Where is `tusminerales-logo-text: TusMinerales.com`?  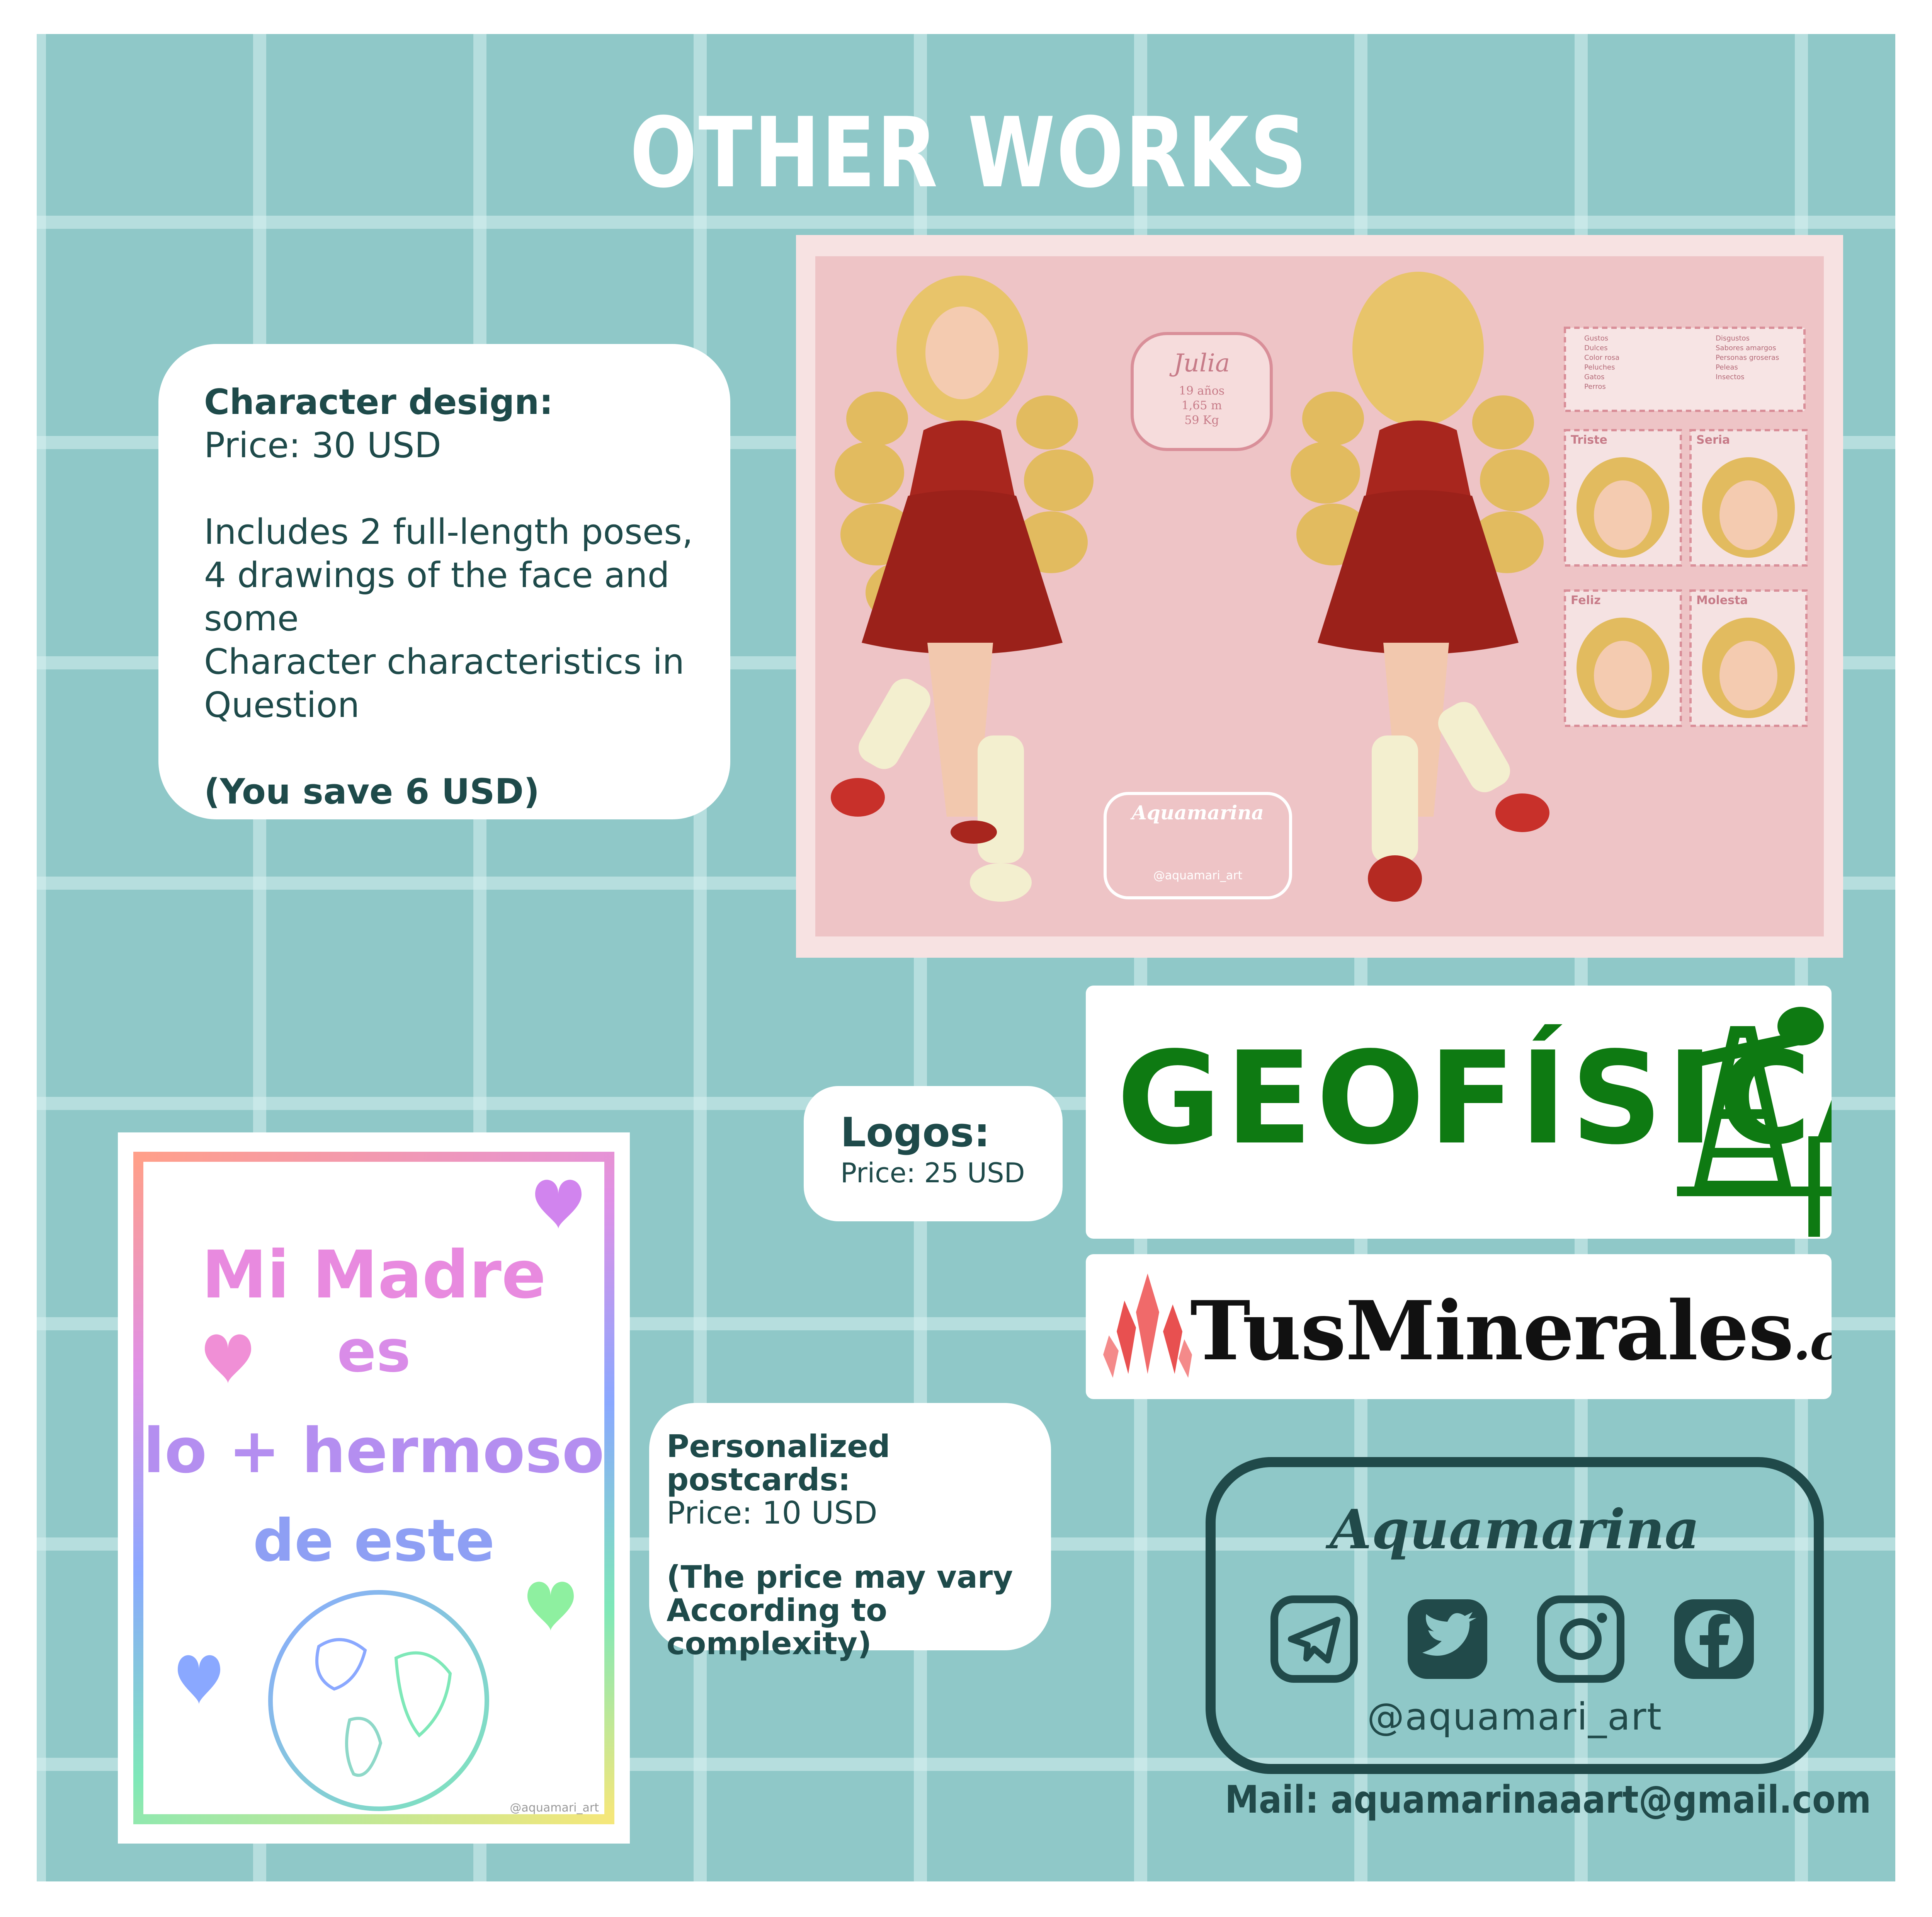 tusminerales-logo-text: TusMinerales.com is located at coordinates (1511, 1331).